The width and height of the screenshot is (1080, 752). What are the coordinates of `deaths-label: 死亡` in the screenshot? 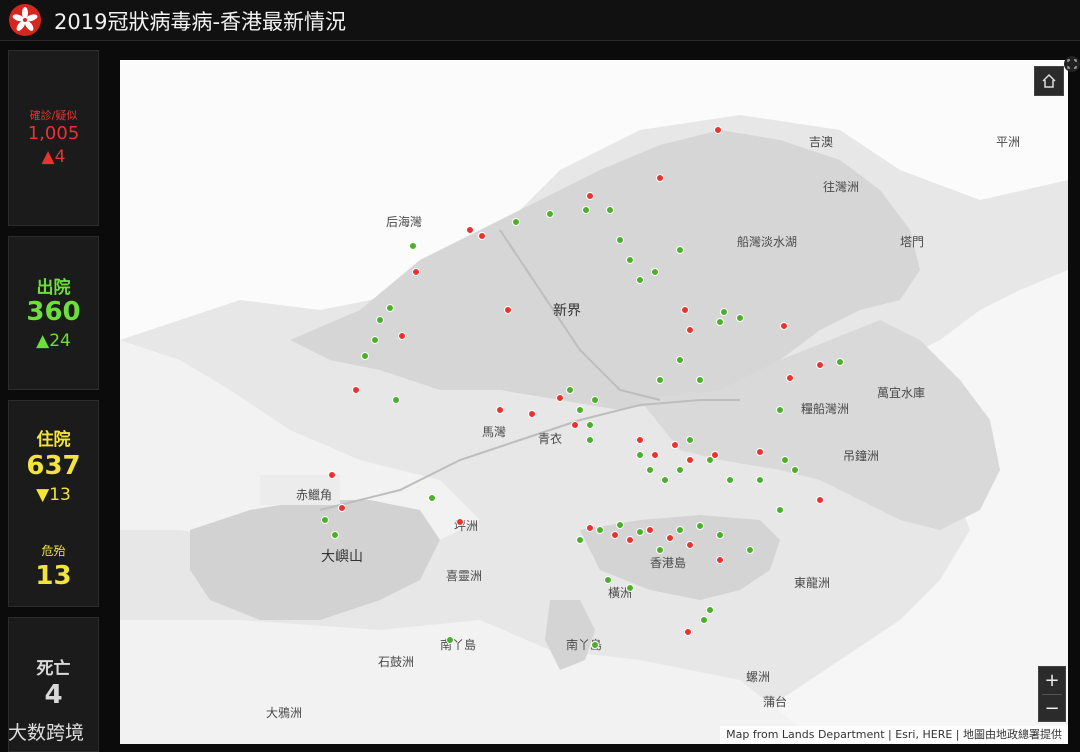 It's located at (53, 669).